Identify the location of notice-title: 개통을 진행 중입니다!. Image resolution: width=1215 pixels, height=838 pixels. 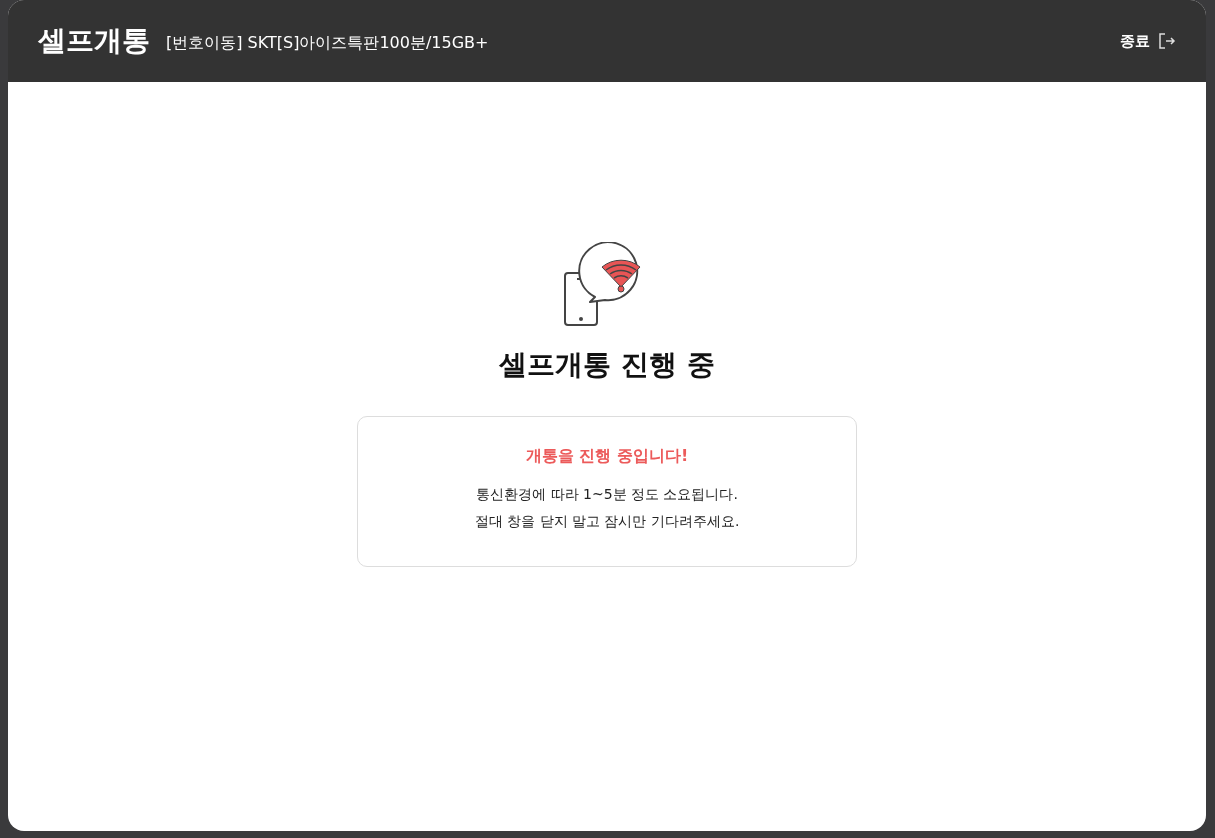
(607, 456).